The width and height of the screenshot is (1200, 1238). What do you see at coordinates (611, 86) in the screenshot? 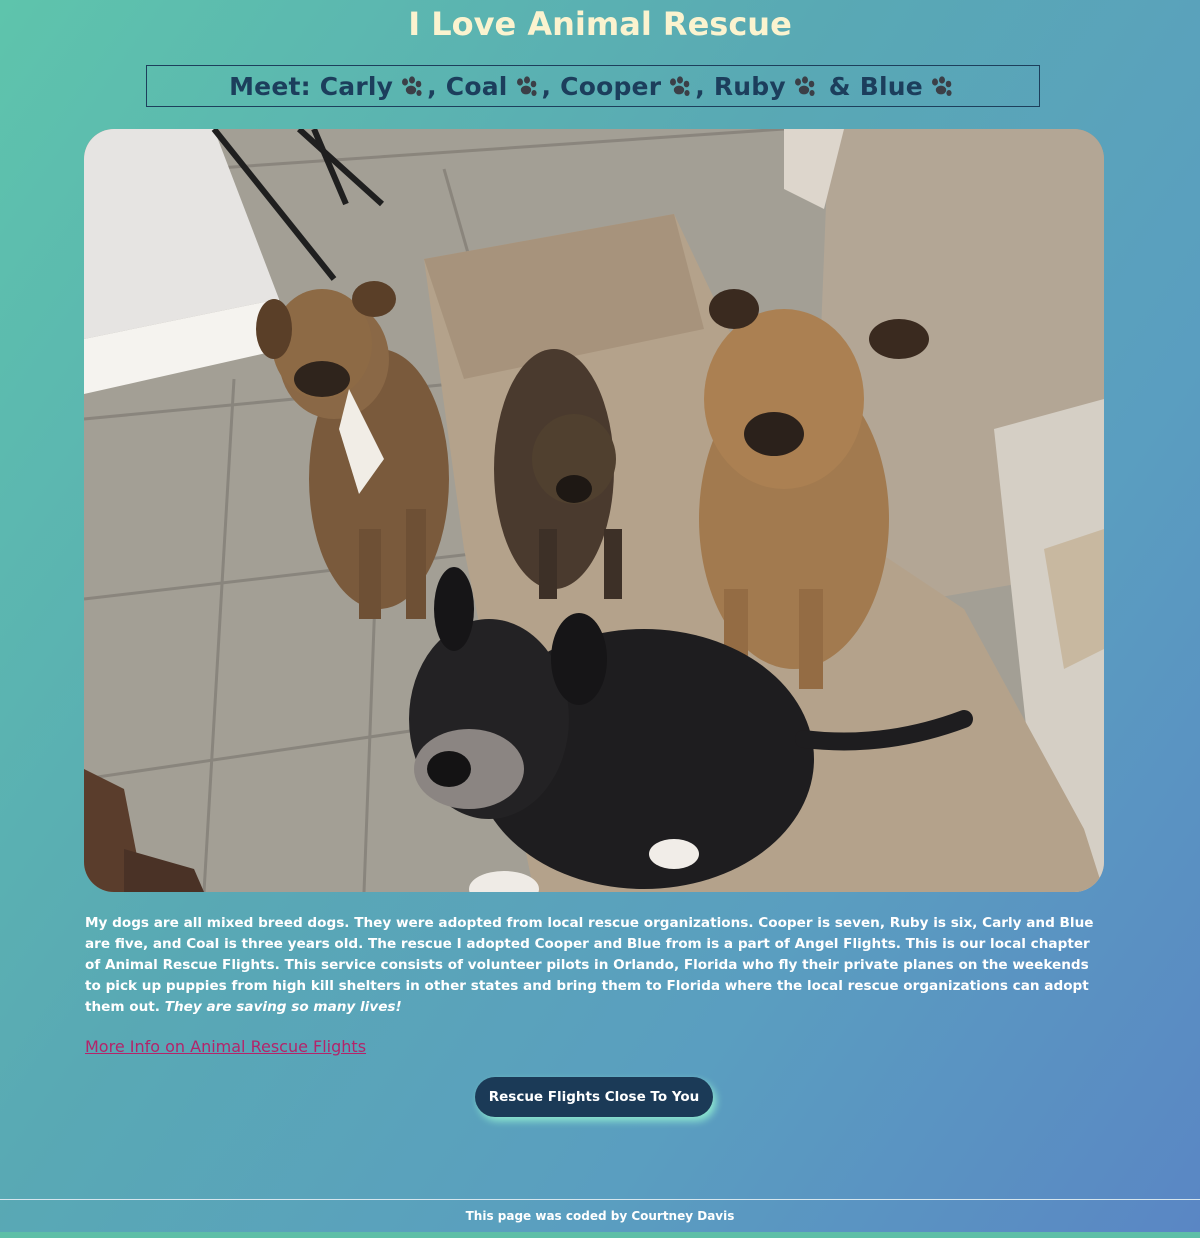
I see `meet-name-cooper: Cooper` at bounding box center [611, 86].